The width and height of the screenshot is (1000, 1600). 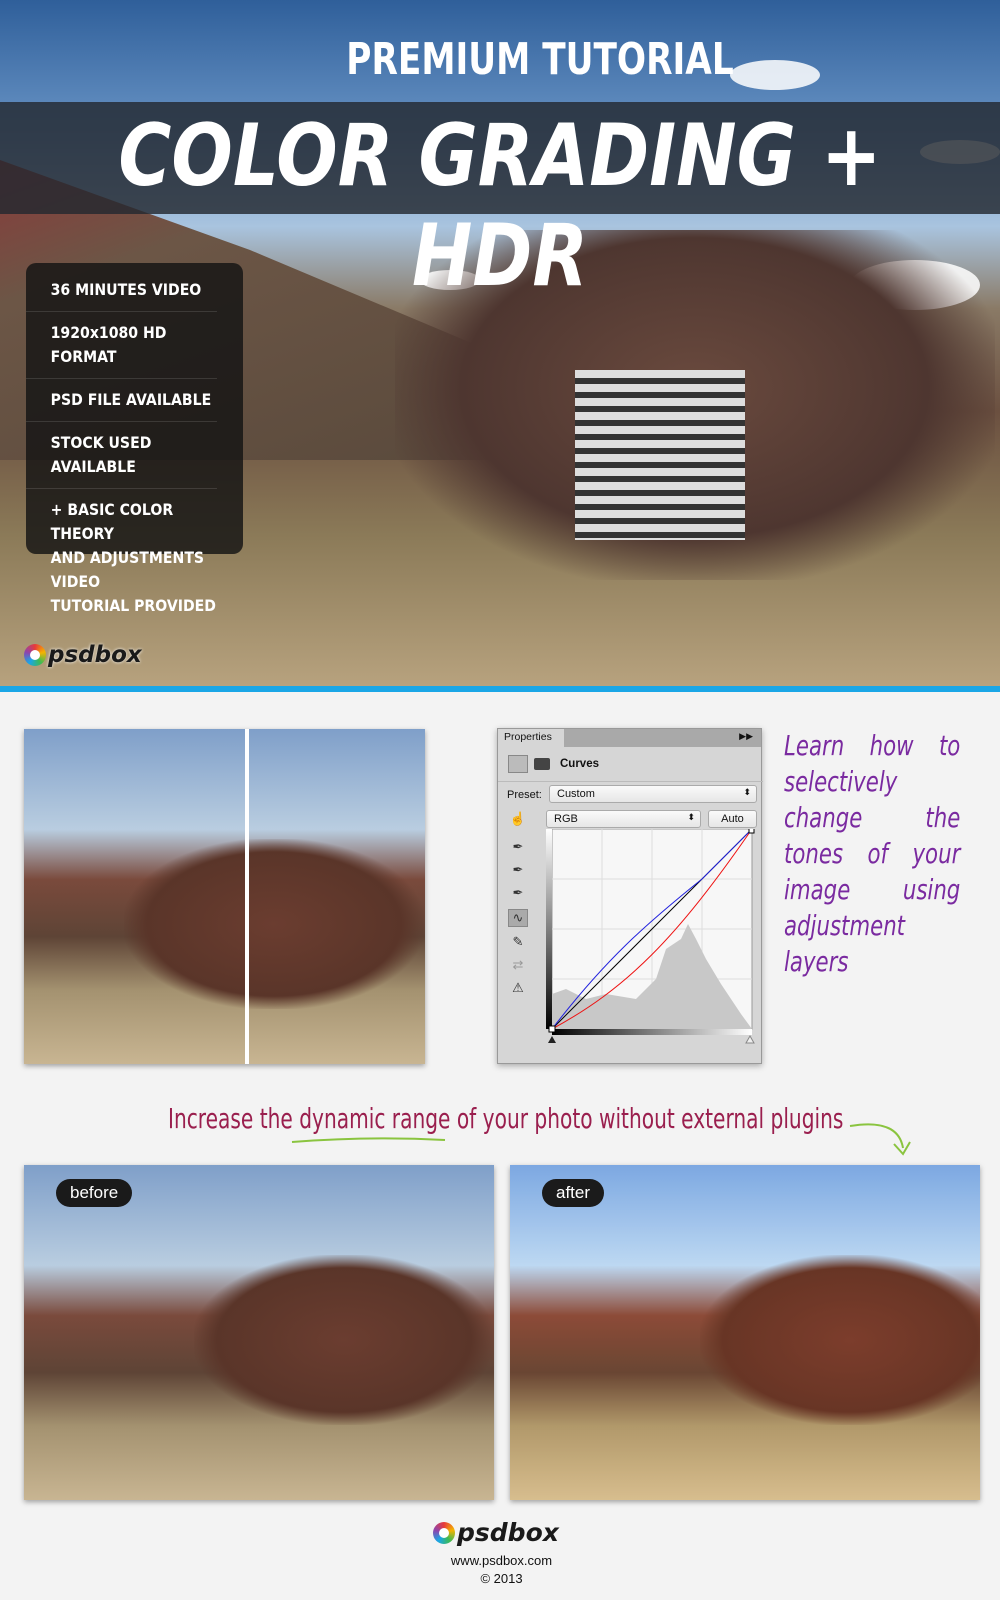 I want to click on feature-item: 1920x1080 HD FORMAT, so click(x=121, y=345).